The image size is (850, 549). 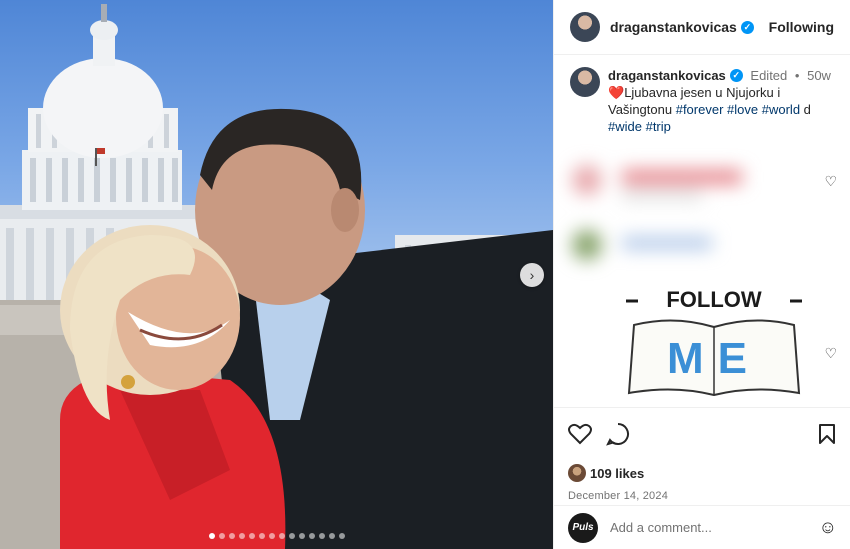 What do you see at coordinates (625, 126) in the screenshot?
I see `hashtag-wide: #wide` at bounding box center [625, 126].